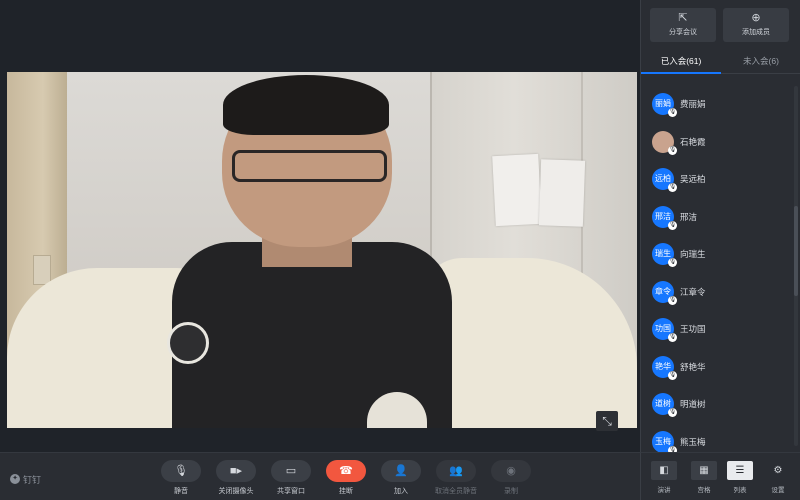  What do you see at coordinates (607, 421) in the screenshot?
I see `exit-fullscreen-icon: ⤡` at bounding box center [607, 421].